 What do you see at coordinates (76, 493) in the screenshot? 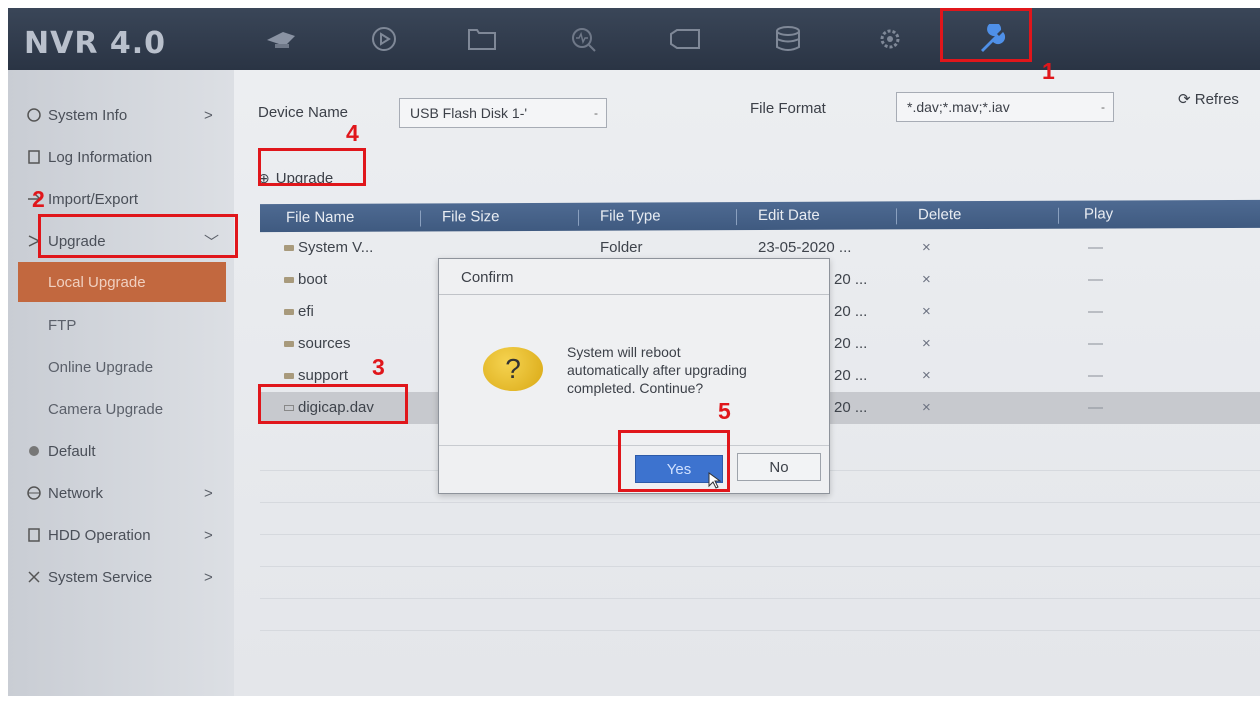
I see `sidebar-item-label: Network` at bounding box center [76, 493].